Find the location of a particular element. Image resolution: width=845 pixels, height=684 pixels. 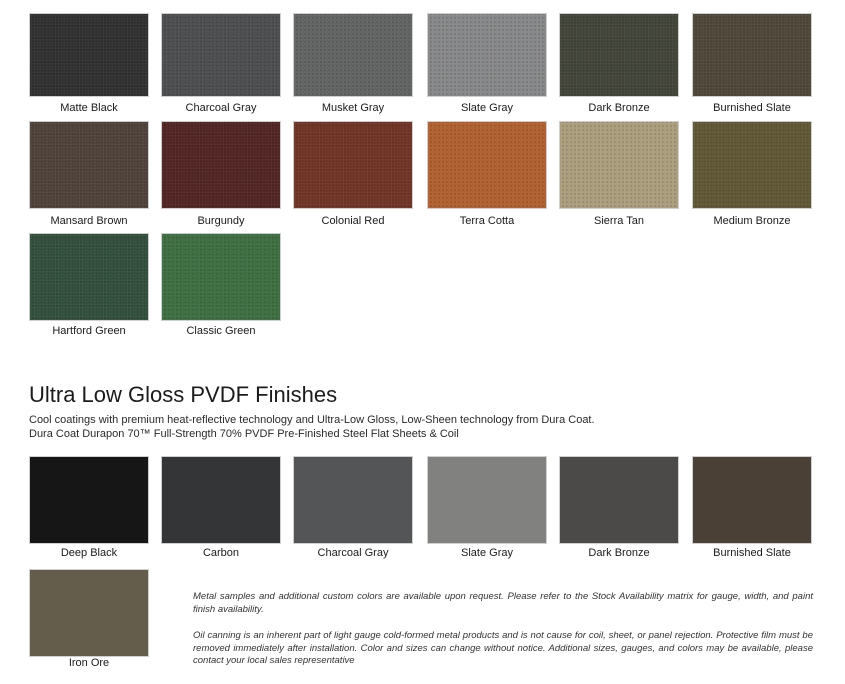

swatch-label: Iron Ore is located at coordinates (89, 663).